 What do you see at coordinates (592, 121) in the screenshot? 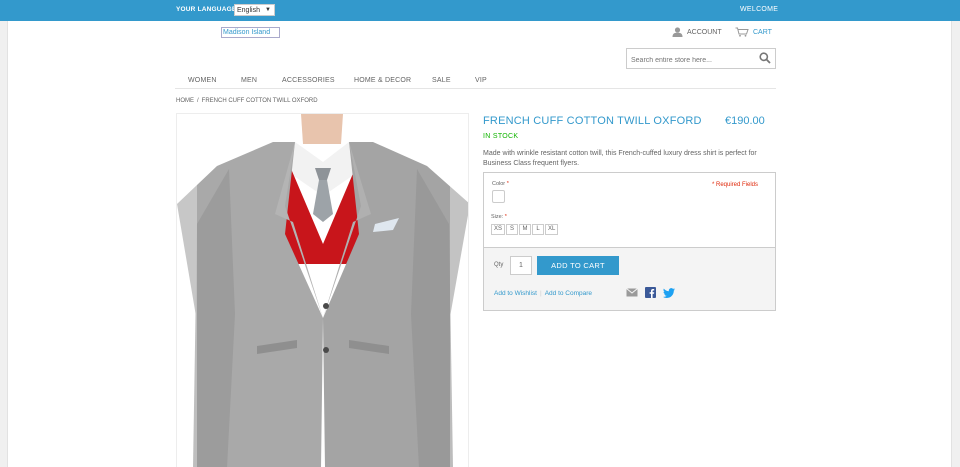
I see `product-name: FRENCH CUFF COTTON TWILL OXFORD` at bounding box center [592, 121].